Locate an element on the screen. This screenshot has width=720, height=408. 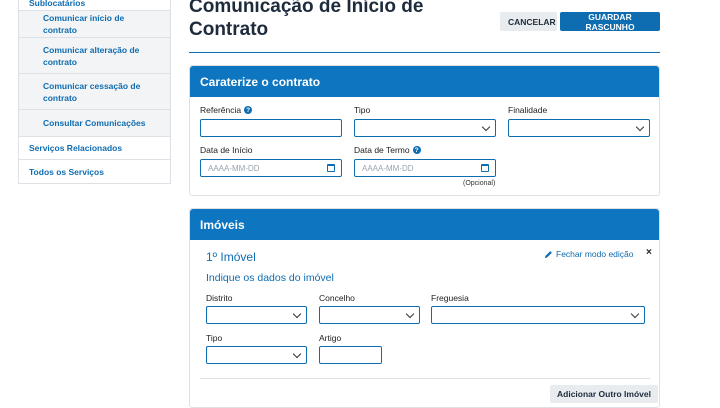
data-inicio-label: Data de Início is located at coordinates (226, 150).